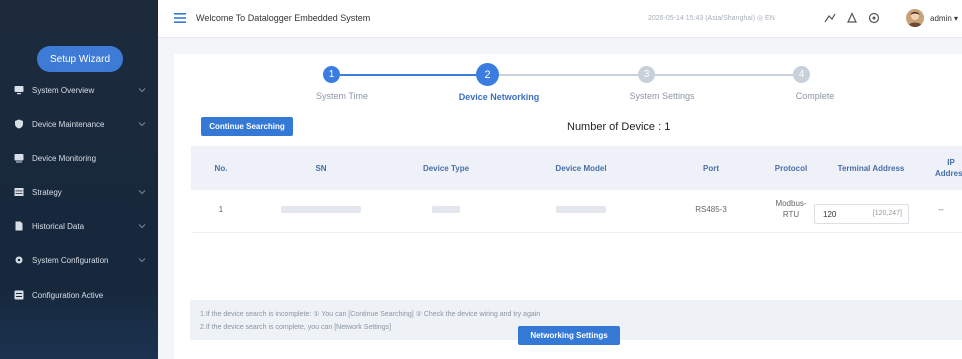  I want to click on avatar, so click(915, 18).